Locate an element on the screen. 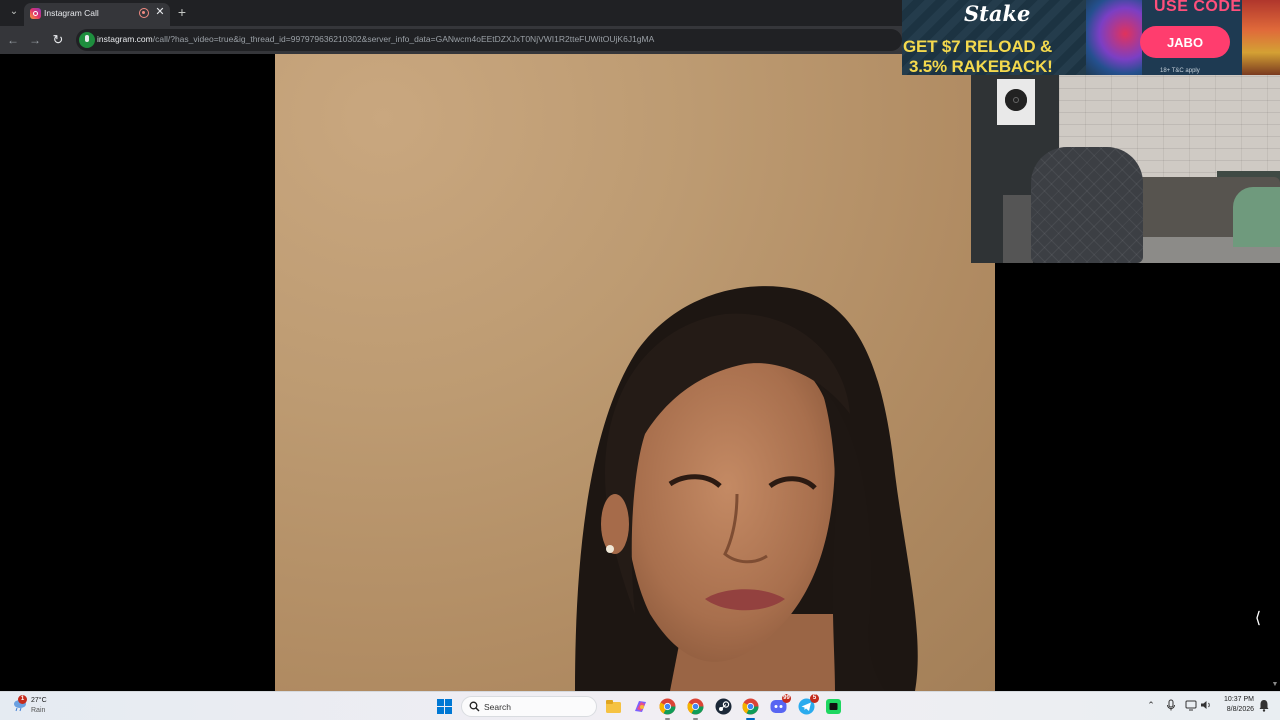  weather-badge: 1 is located at coordinates (22, 699).